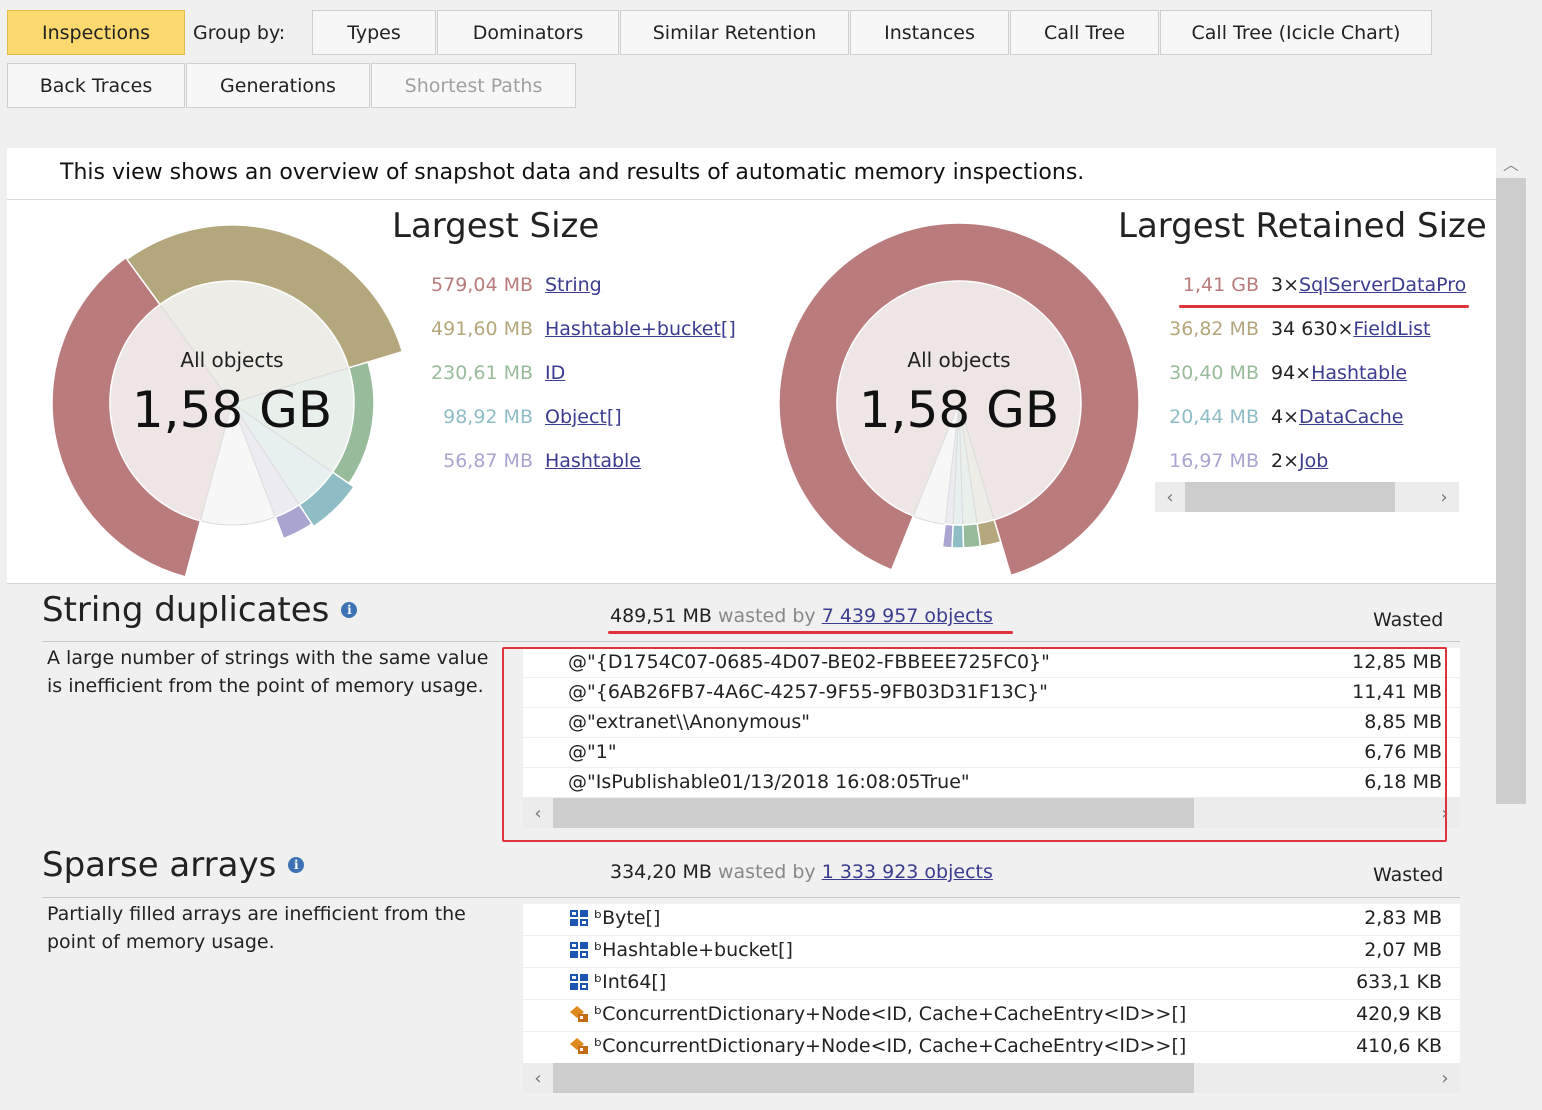 This screenshot has height=1110, width=1542. I want to click on legend-type-link: String, so click(573, 285).